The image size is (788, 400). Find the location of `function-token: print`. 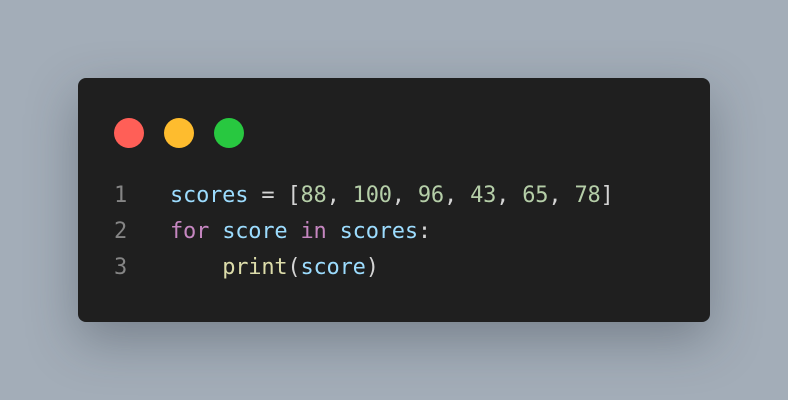

function-token: print is located at coordinates (255, 267).